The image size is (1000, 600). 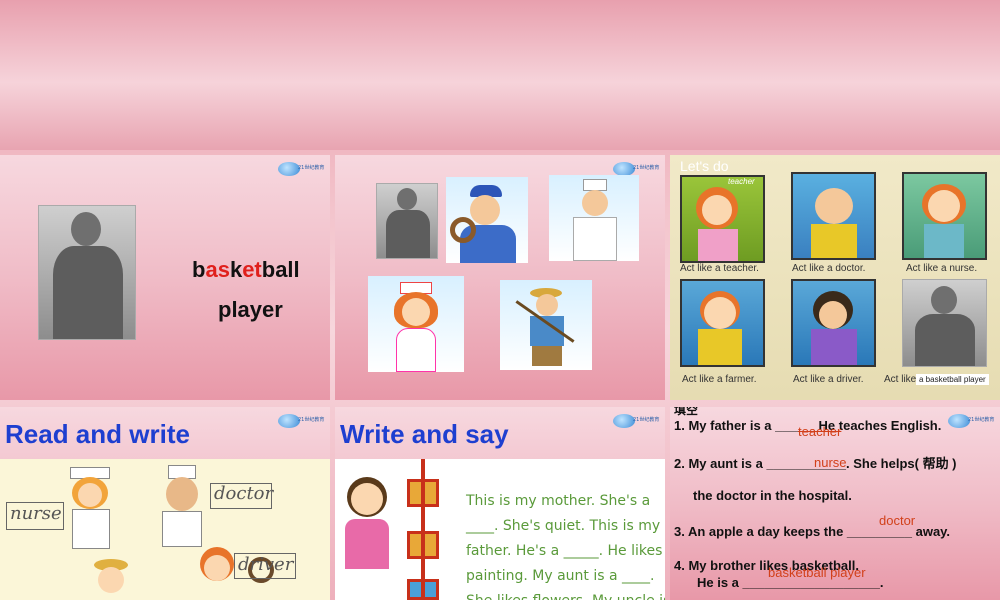 What do you see at coordinates (722, 219) in the screenshot?
I see `cell-teacher` at bounding box center [722, 219].